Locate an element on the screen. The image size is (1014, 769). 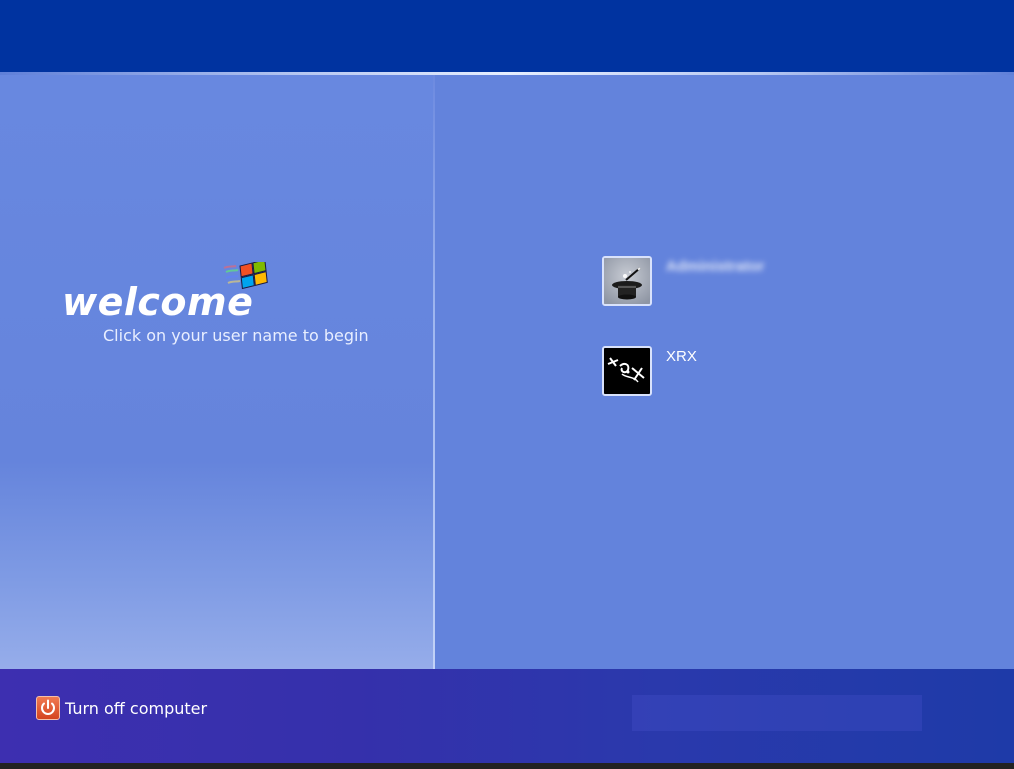
top-band is located at coordinates (507, 37).